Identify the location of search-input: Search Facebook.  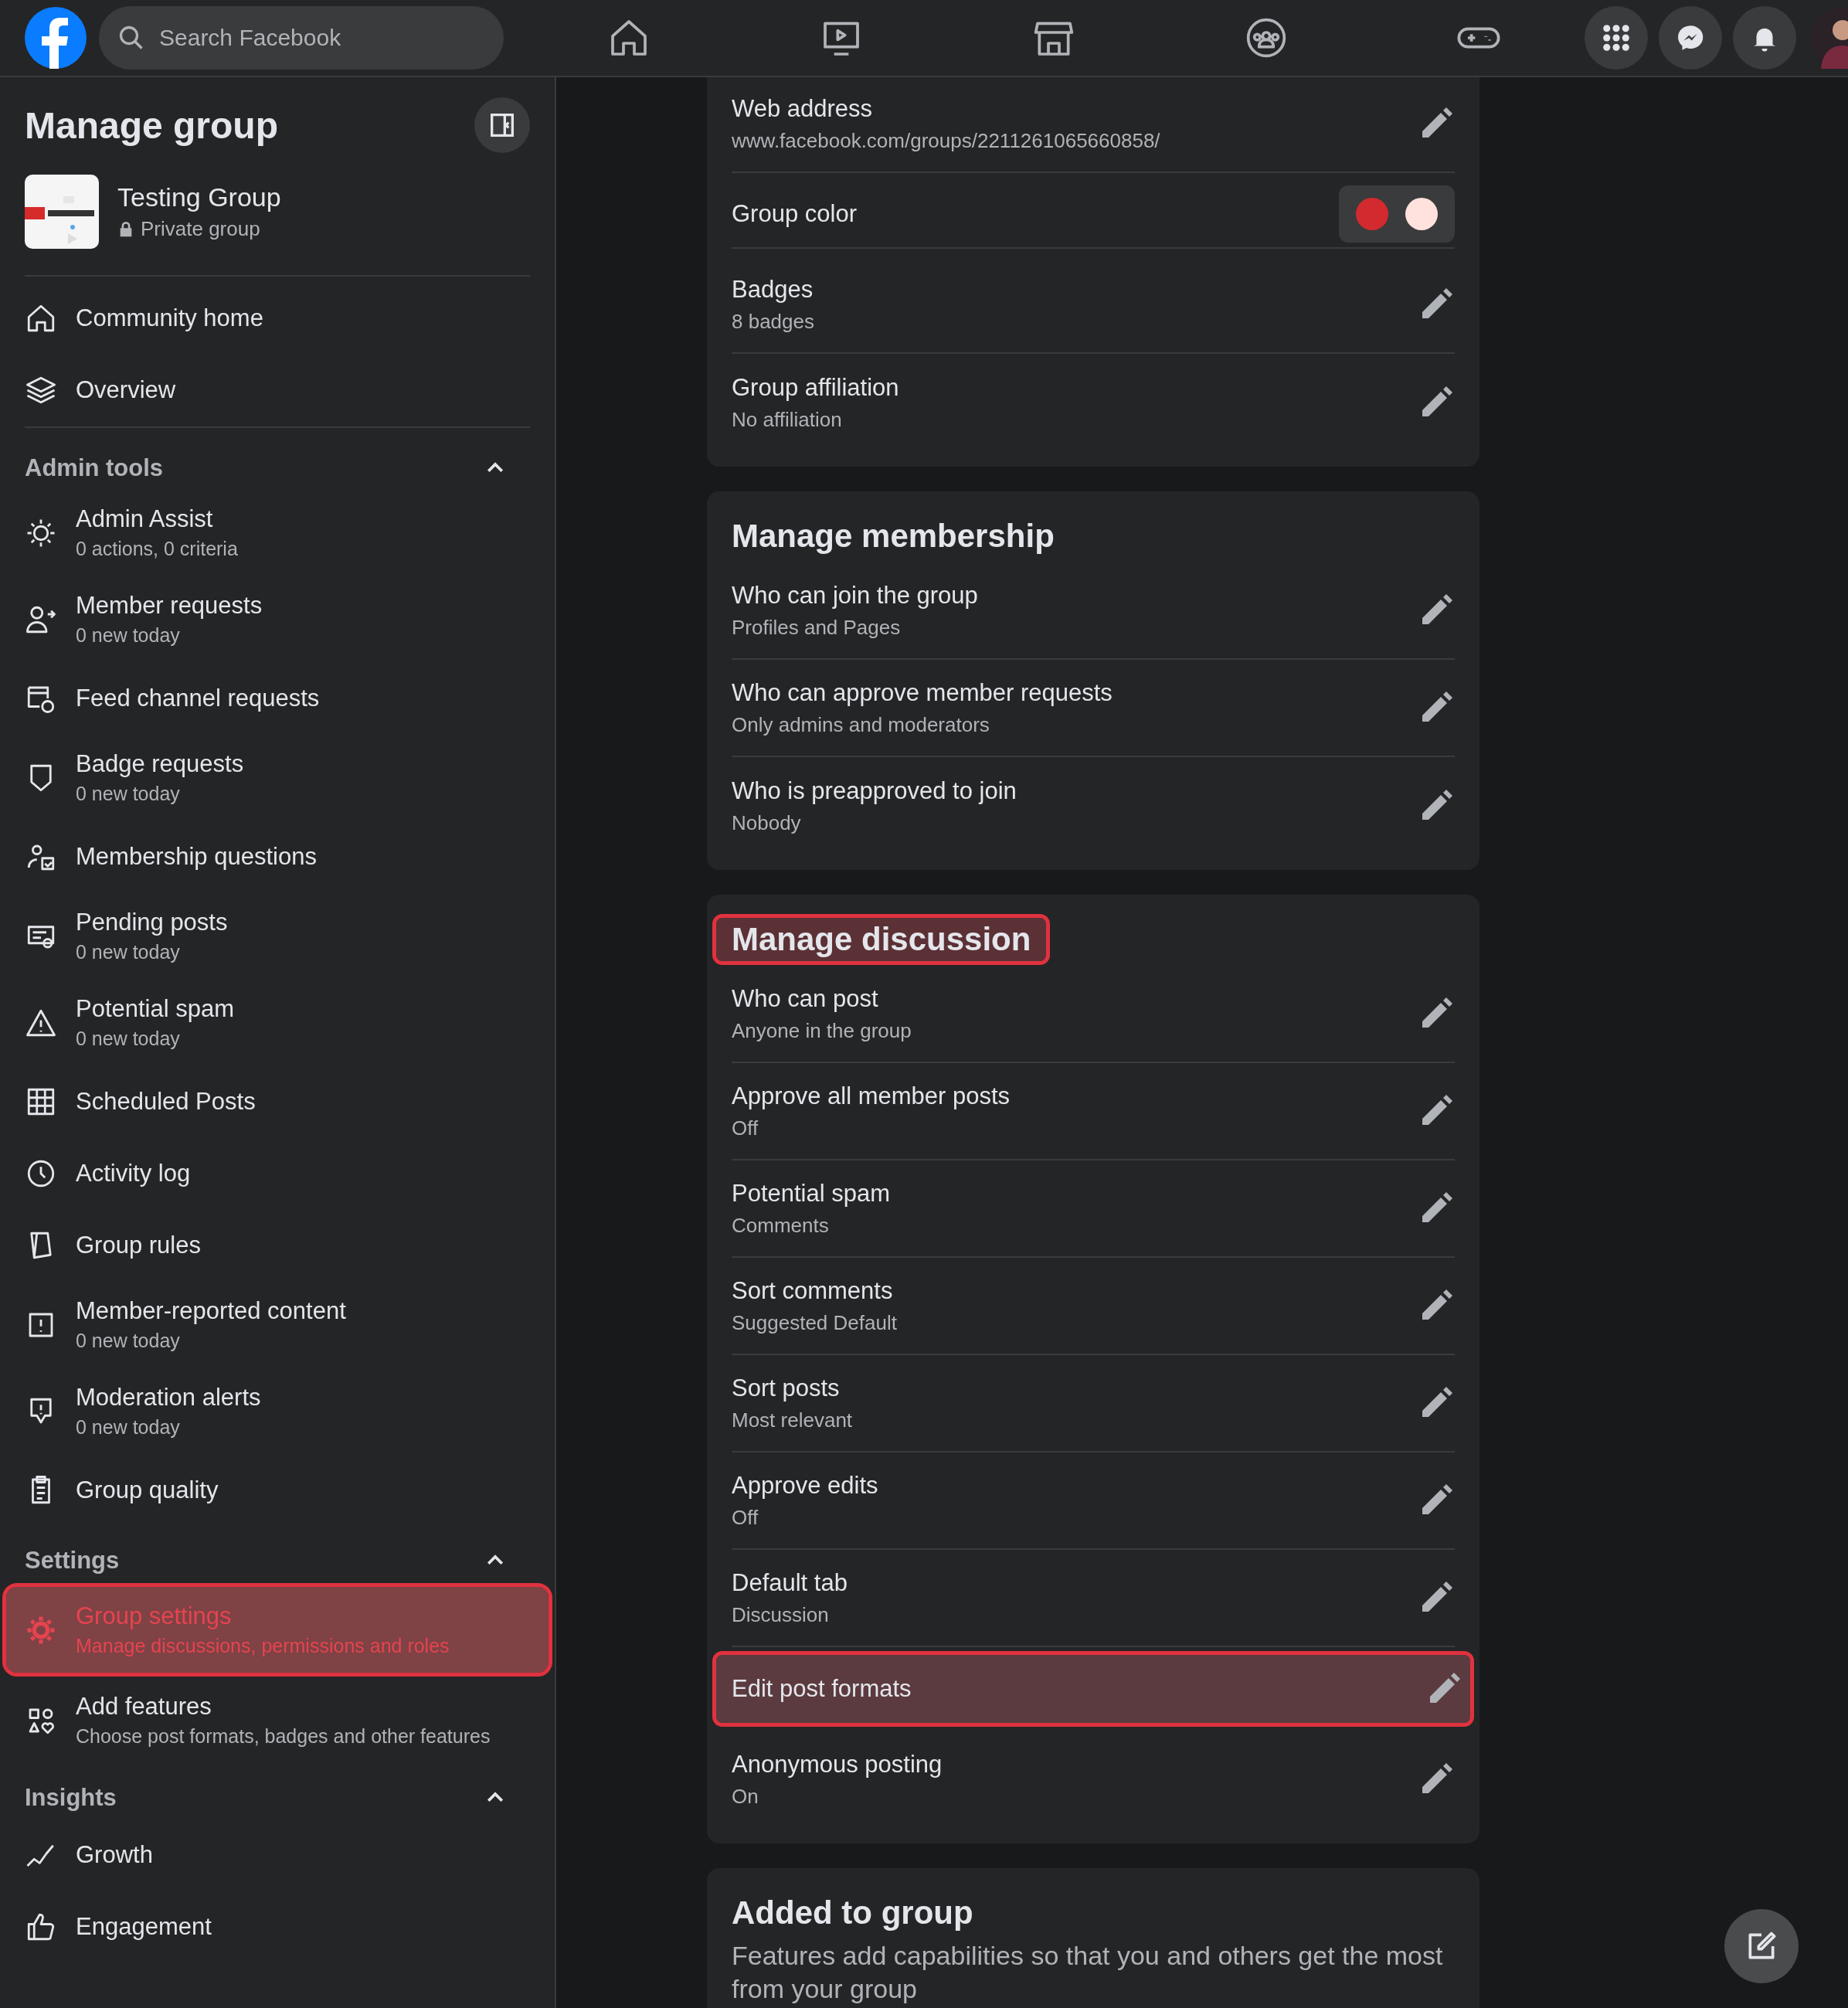
(321, 38).